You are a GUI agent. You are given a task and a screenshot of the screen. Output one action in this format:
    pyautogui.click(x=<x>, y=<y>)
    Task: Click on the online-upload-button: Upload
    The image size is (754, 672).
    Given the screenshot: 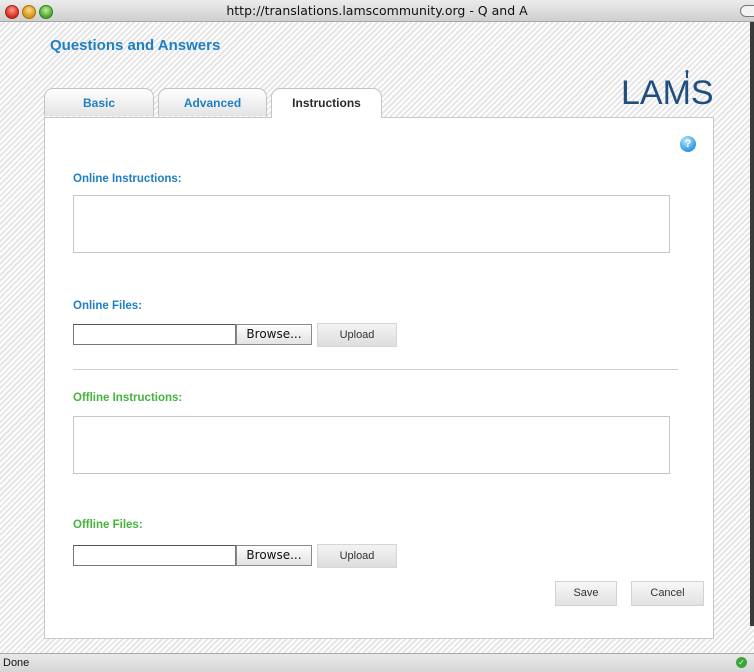 What is the action you would take?
    pyautogui.click(x=357, y=335)
    